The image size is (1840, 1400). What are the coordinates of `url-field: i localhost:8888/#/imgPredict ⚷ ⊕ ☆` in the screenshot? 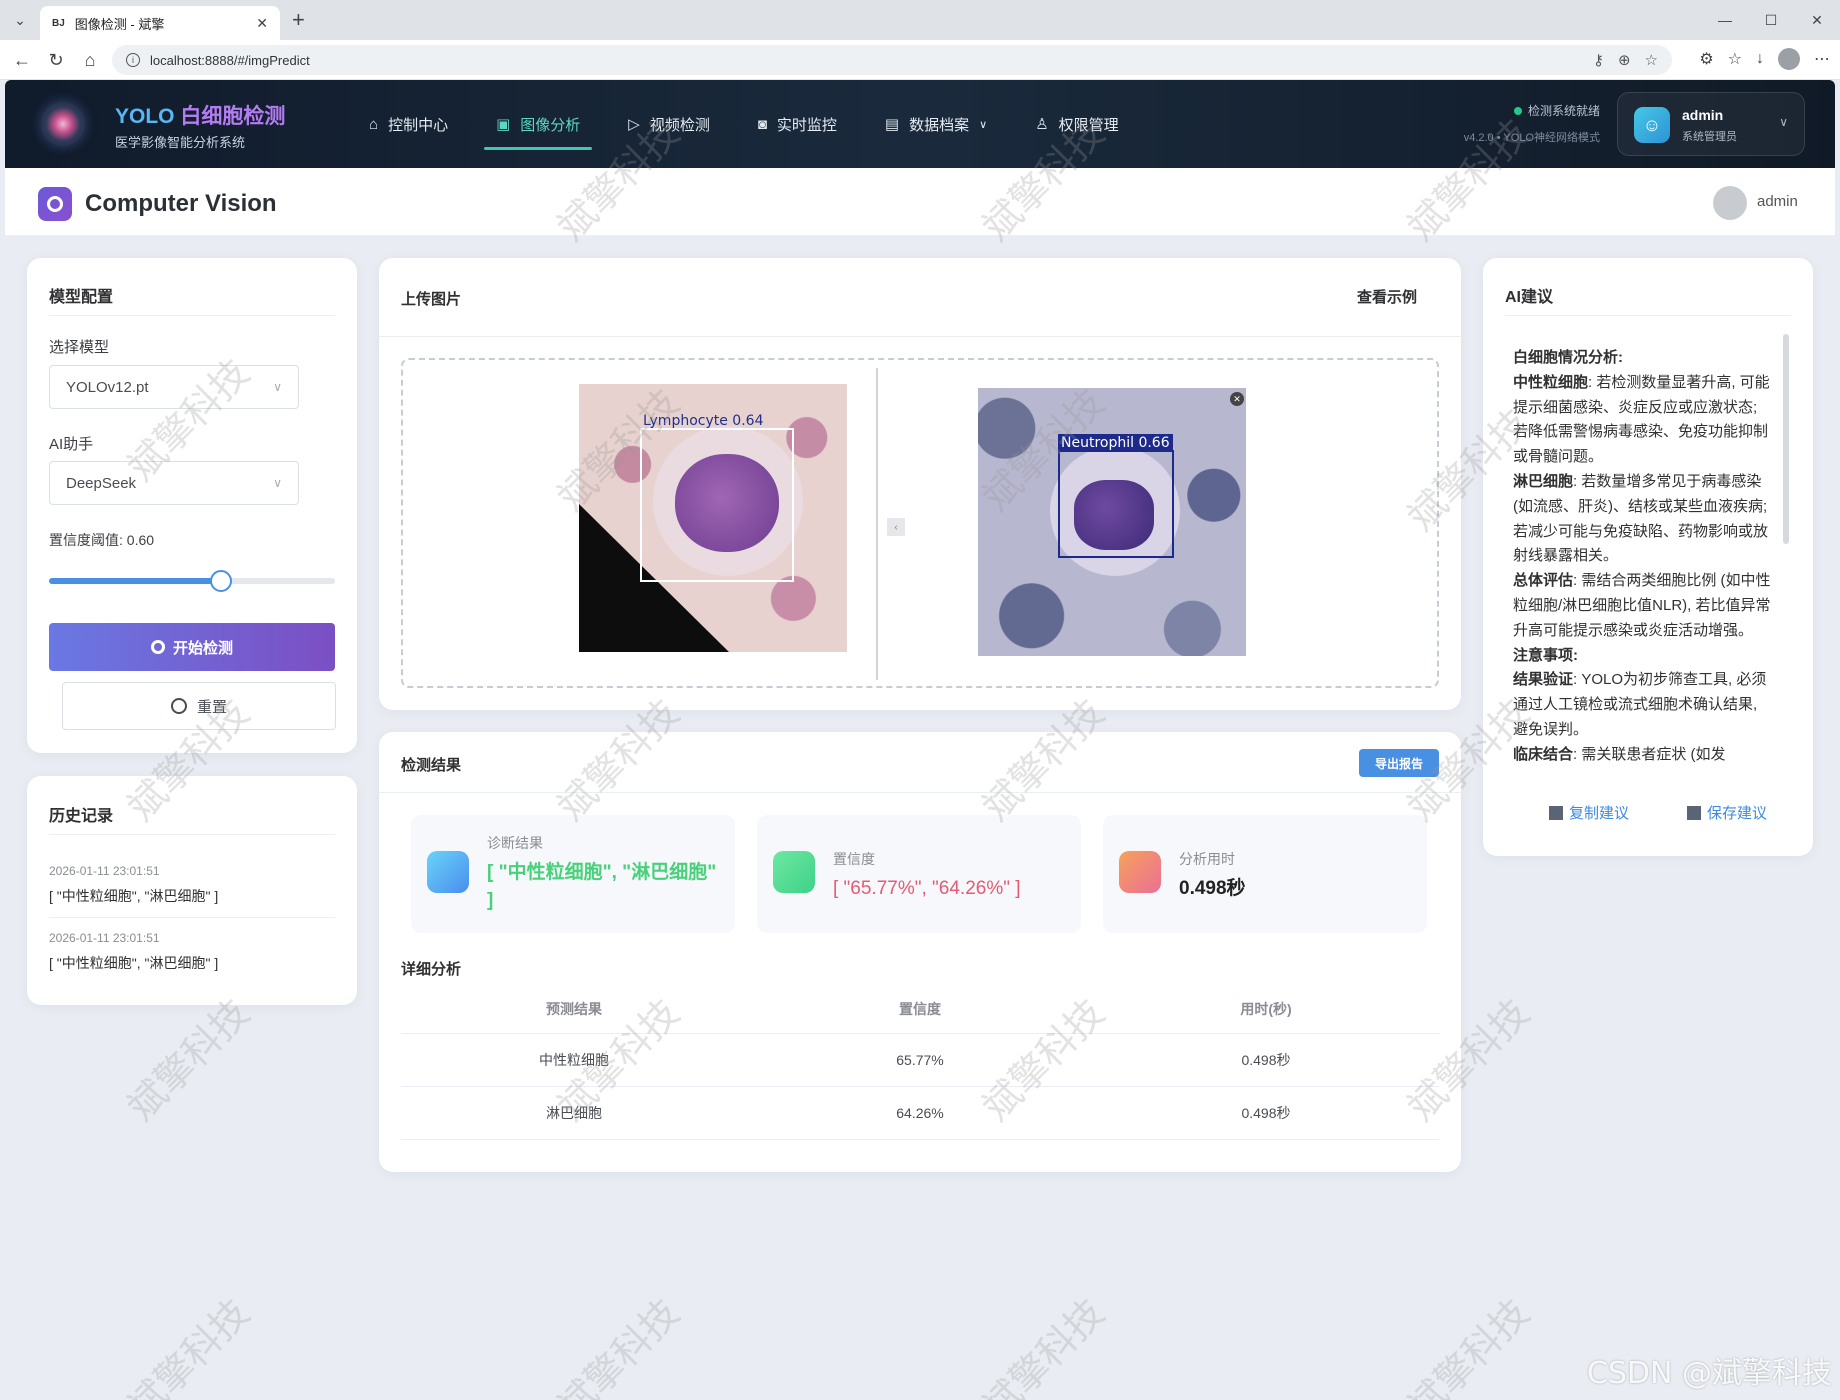 It's located at (892, 60).